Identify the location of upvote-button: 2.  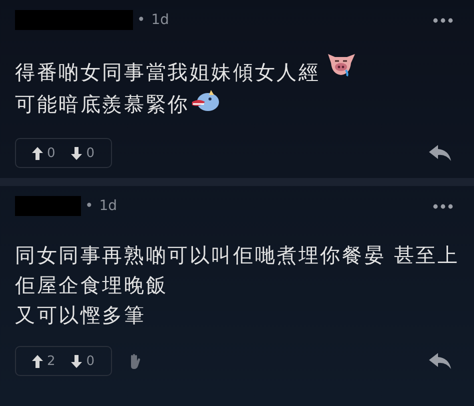
(44, 361).